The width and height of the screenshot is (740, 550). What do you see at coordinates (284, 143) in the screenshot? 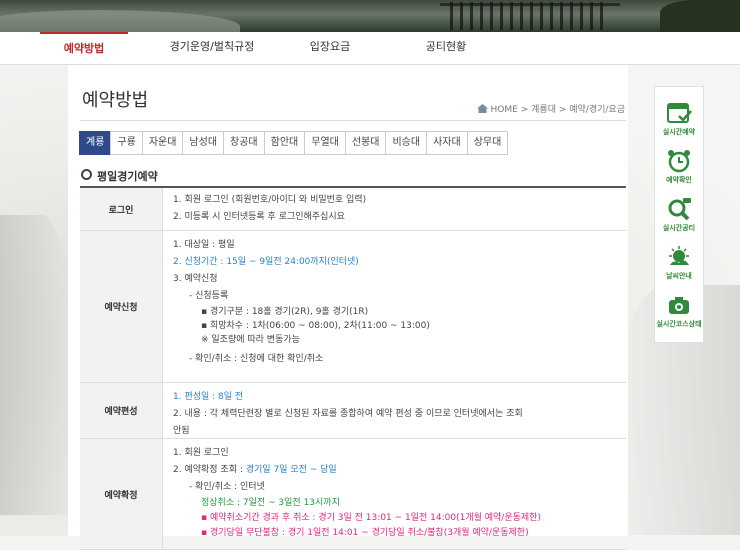
I see `course-tab-hamandae: 함안대` at bounding box center [284, 143].